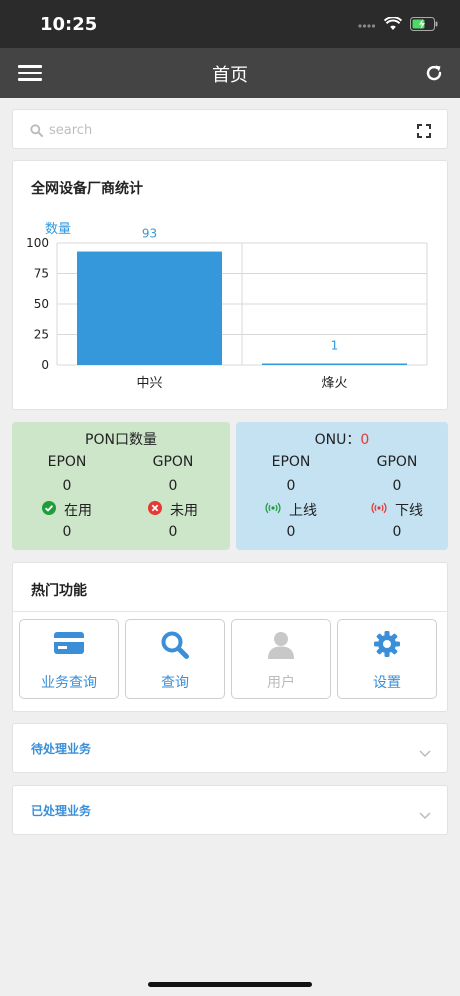 This screenshot has width=460, height=996. What do you see at coordinates (173, 462) in the screenshot?
I see `pon-gpon-label: GPON` at bounding box center [173, 462].